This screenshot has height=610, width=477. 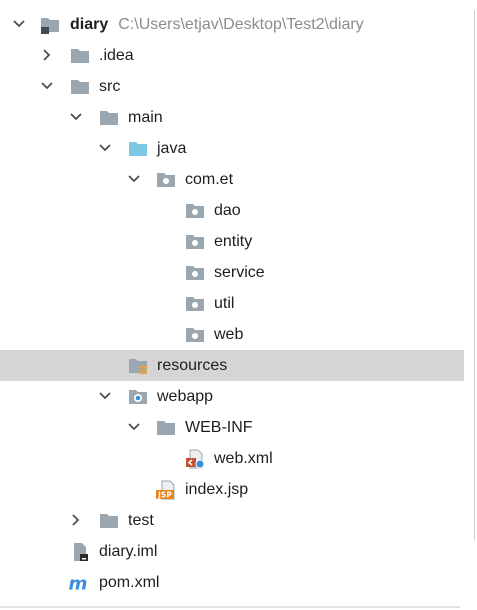 I want to click on tree-item-dao: dao, so click(x=232, y=210).